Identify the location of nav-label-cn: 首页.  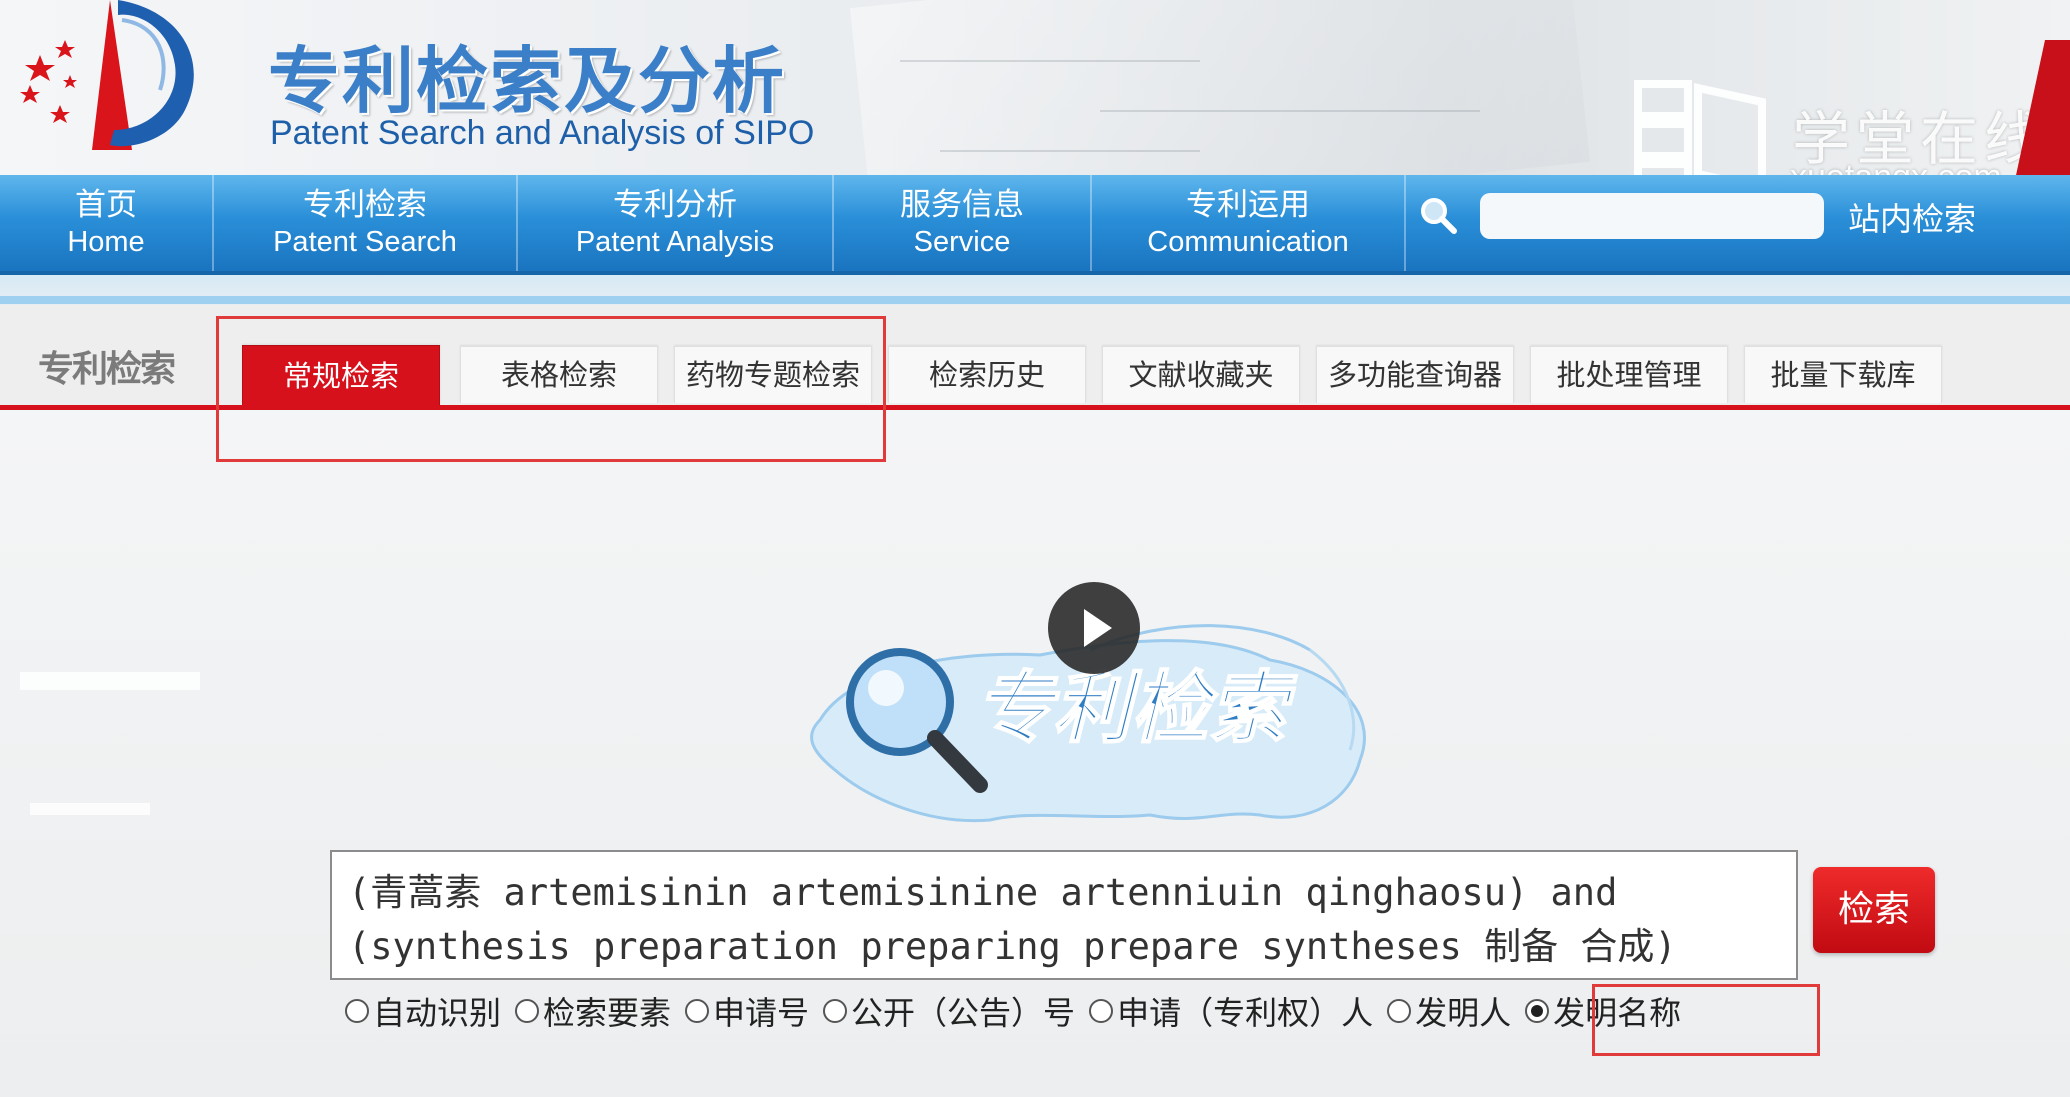
(106, 205).